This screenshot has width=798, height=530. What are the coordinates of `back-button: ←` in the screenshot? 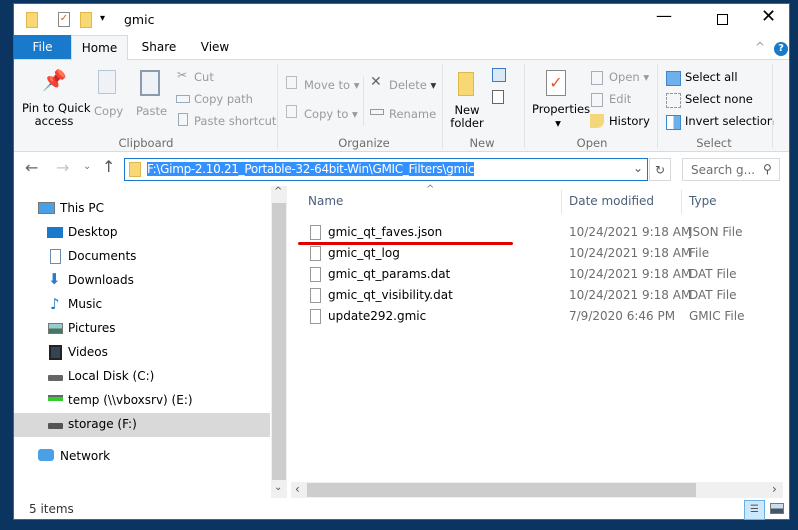 It's located at (31, 167).